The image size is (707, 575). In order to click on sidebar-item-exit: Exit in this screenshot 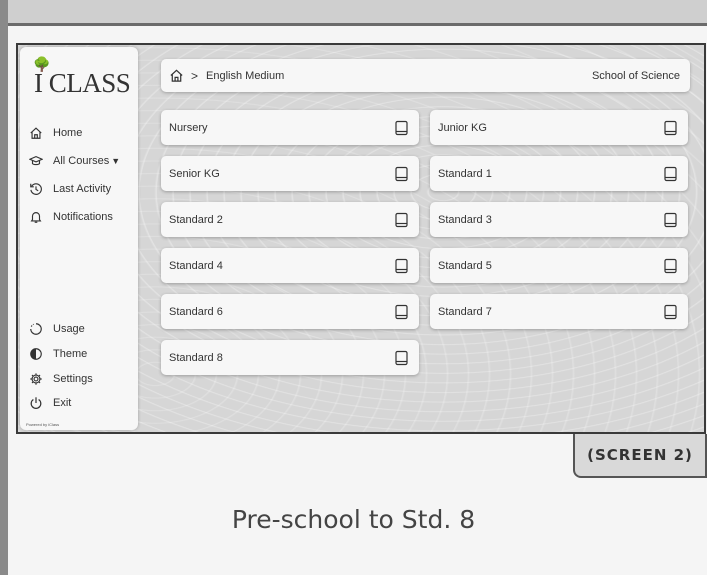, I will do `click(82, 403)`.